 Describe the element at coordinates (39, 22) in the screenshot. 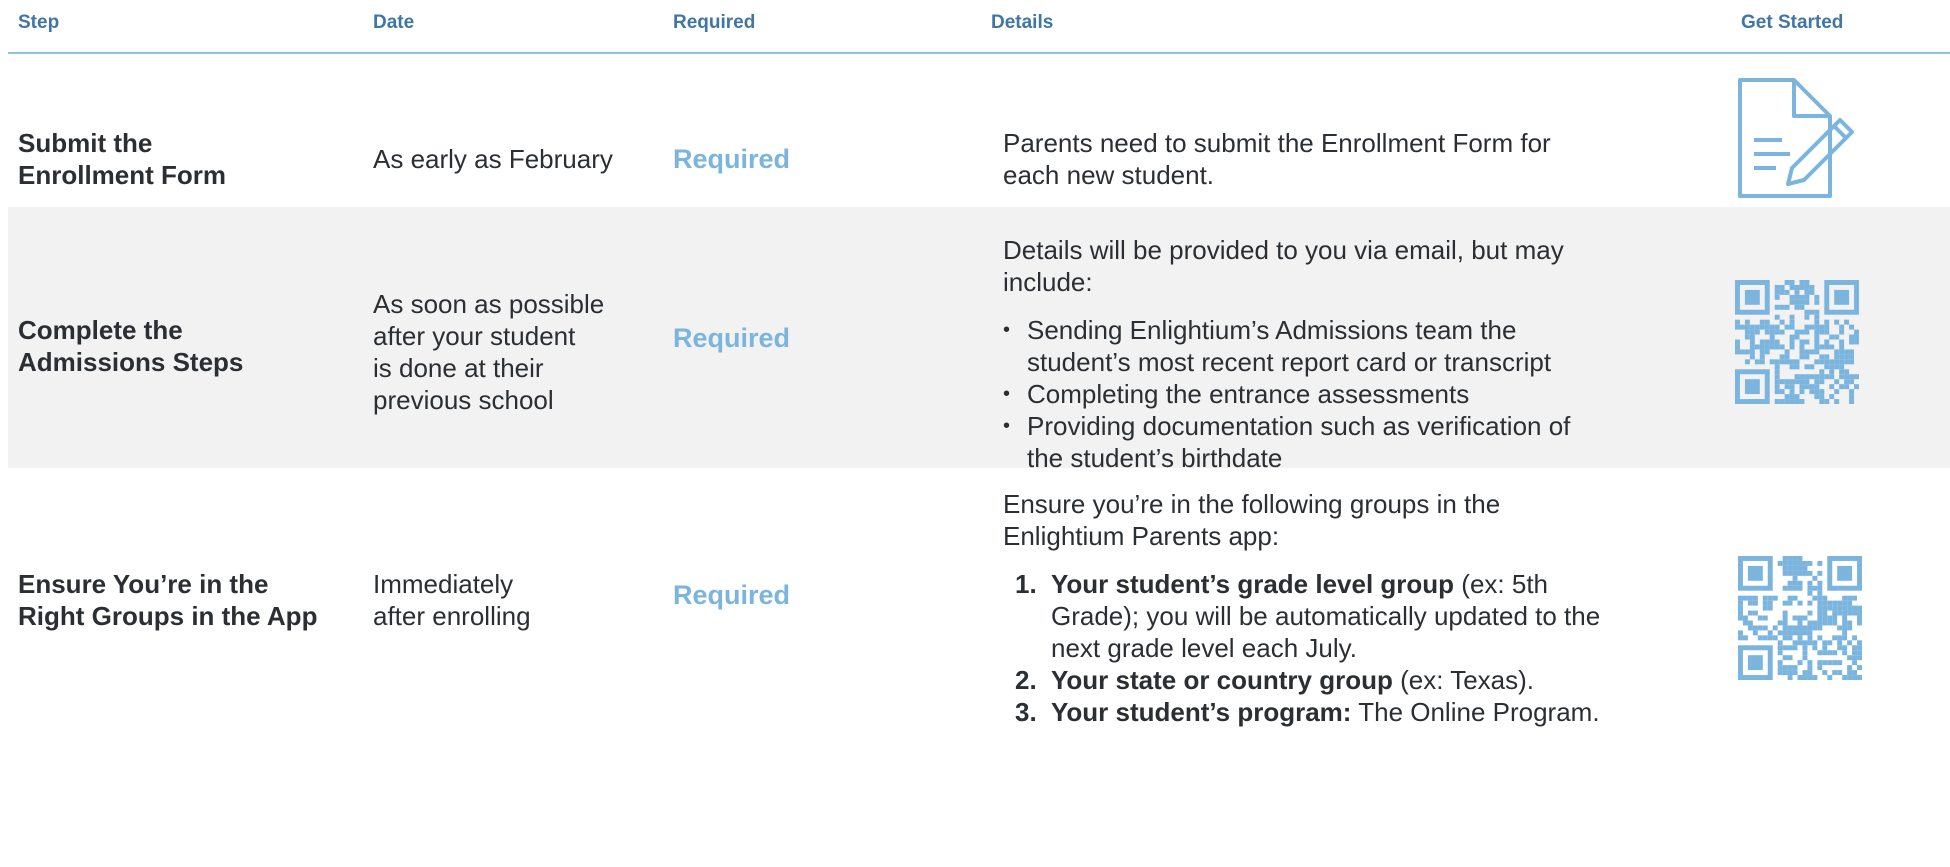

I see `header-step: Step` at that location.